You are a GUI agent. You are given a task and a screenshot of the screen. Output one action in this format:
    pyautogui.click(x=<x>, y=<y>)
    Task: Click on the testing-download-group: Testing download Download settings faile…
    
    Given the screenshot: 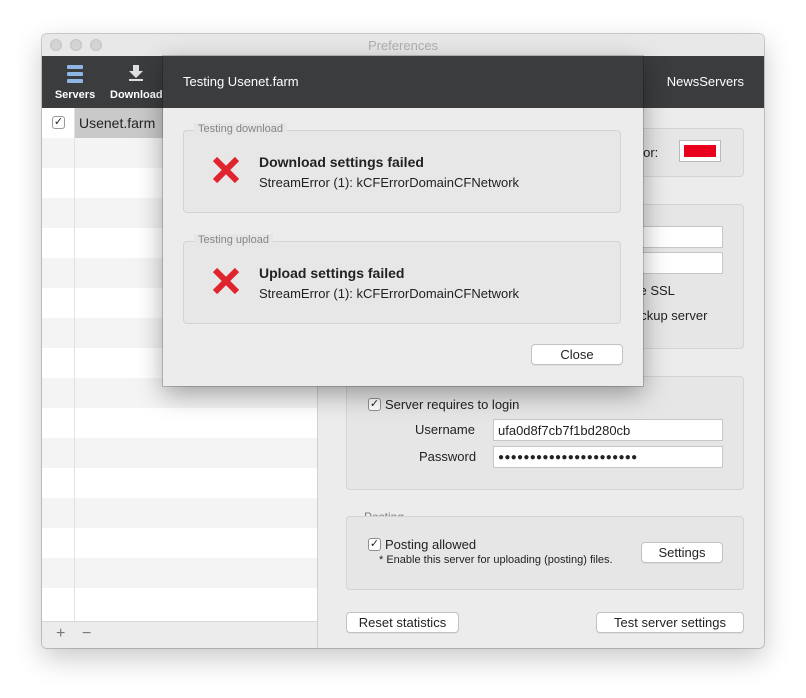 What is the action you would take?
    pyautogui.click(x=402, y=168)
    